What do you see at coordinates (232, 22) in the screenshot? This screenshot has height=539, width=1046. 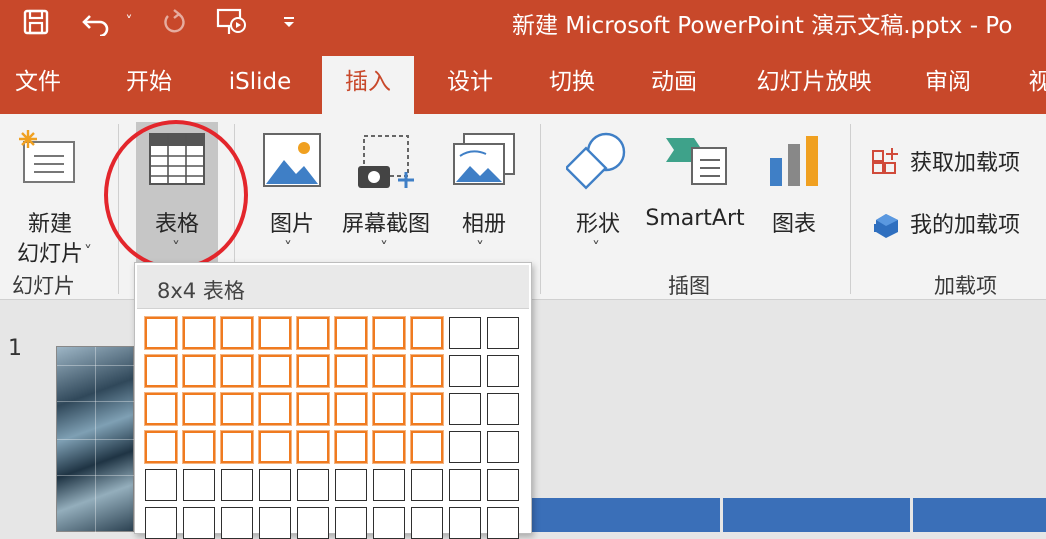 I see `present-from-start-icon` at bounding box center [232, 22].